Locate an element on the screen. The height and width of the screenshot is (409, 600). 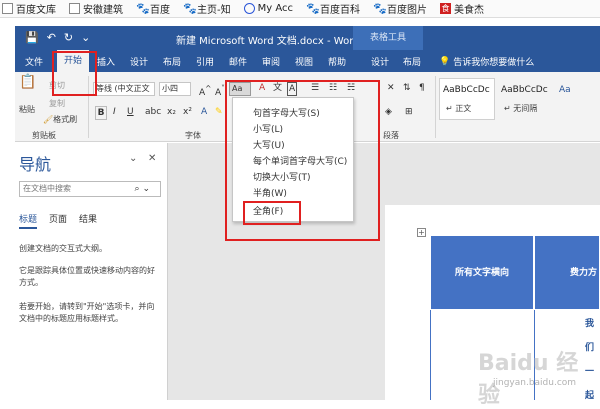
style-no-spacing: AaBbCcDc ↵ 无间隔 is located at coordinates (525, 99).